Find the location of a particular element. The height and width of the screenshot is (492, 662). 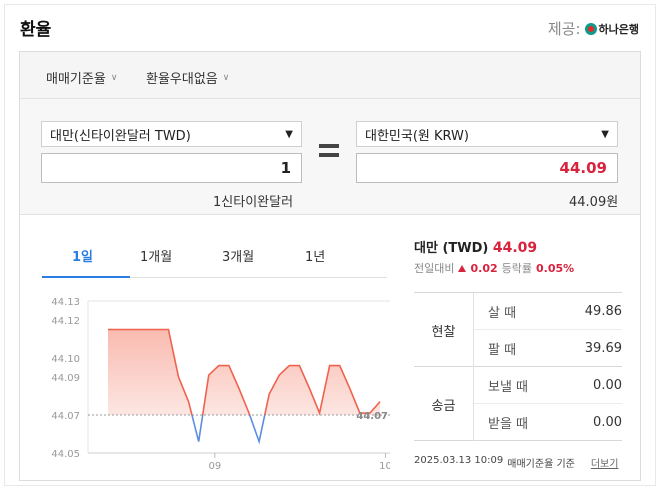

cash-sell-value: 39.69 is located at coordinates (603, 348).